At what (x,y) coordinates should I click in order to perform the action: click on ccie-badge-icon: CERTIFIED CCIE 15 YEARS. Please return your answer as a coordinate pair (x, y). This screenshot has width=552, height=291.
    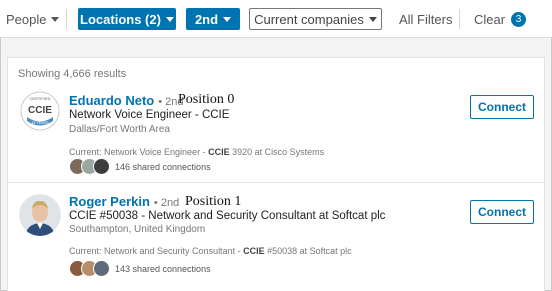
    Looking at the image, I should click on (40, 111).